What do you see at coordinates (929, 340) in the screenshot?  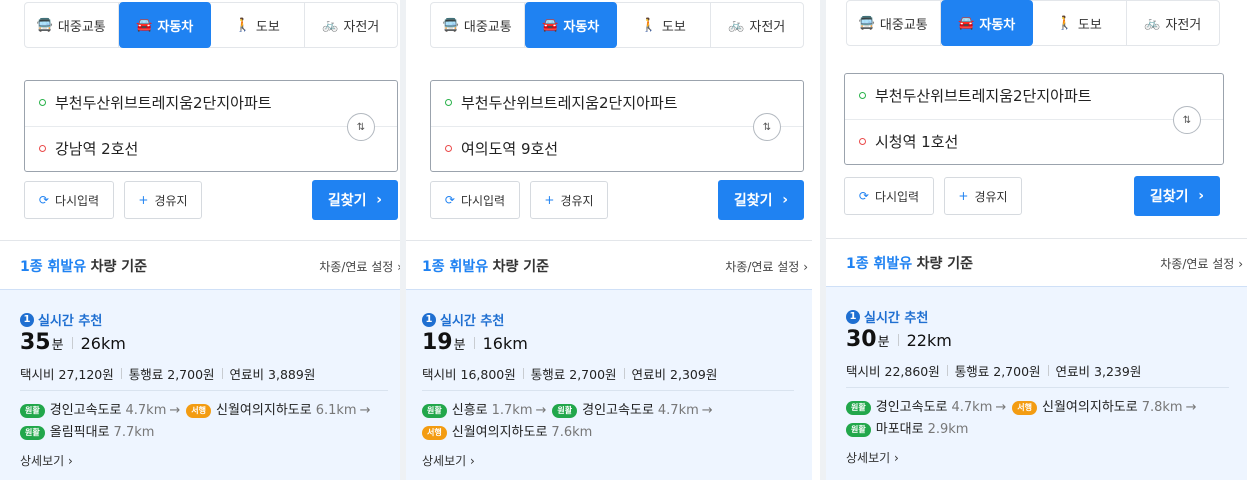 I see `travel-distance: 22km` at bounding box center [929, 340].